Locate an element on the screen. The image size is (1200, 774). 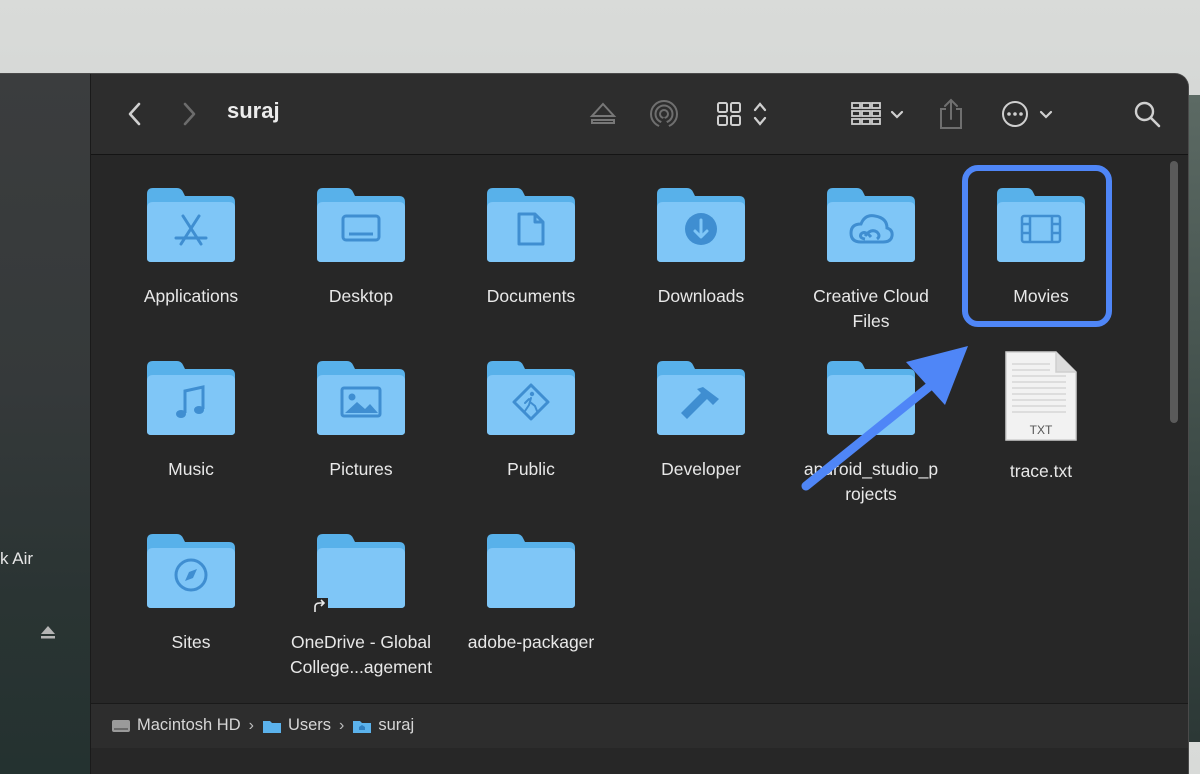
sidebar-item-device: k Air is located at coordinates (16, 559).